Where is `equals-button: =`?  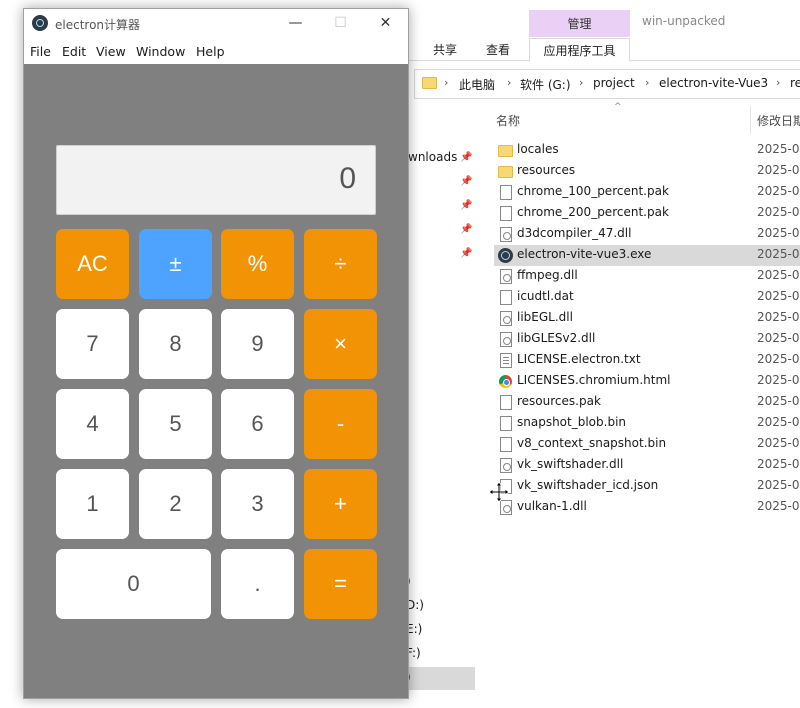
equals-button: = is located at coordinates (340, 584).